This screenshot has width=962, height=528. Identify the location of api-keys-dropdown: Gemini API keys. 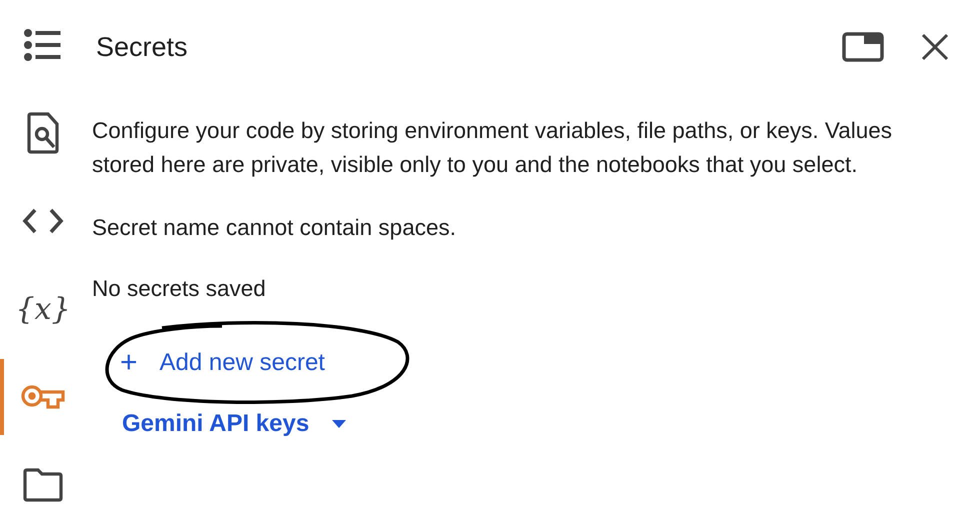
(235, 424).